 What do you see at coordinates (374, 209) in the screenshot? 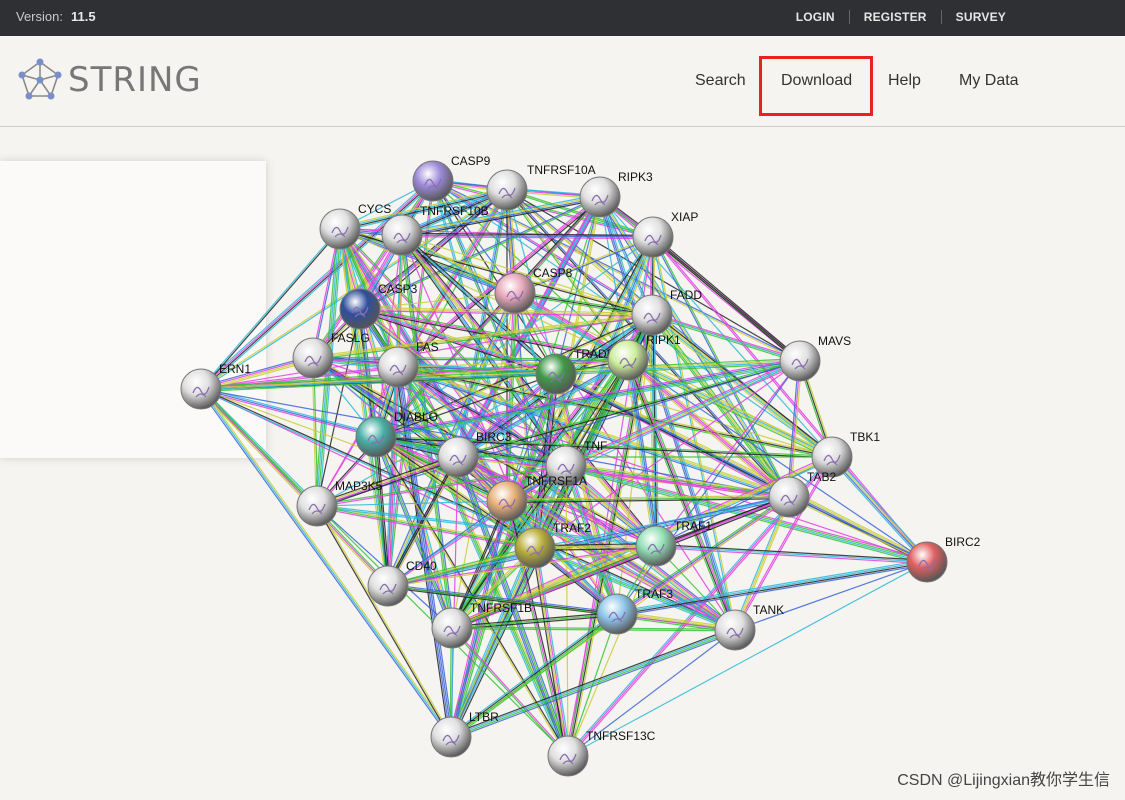
I see `protein-node-label: CYCS` at bounding box center [374, 209].